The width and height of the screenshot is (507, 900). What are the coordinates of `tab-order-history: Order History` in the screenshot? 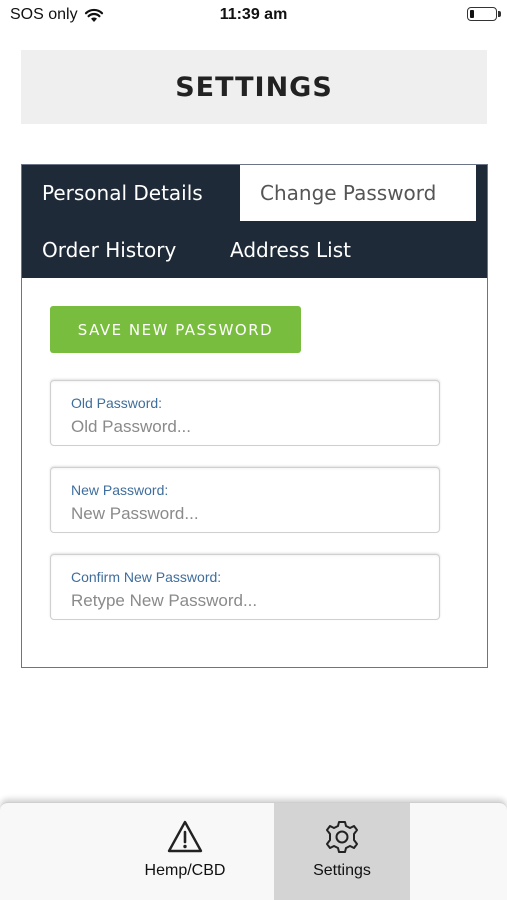 It's located at (109, 250).